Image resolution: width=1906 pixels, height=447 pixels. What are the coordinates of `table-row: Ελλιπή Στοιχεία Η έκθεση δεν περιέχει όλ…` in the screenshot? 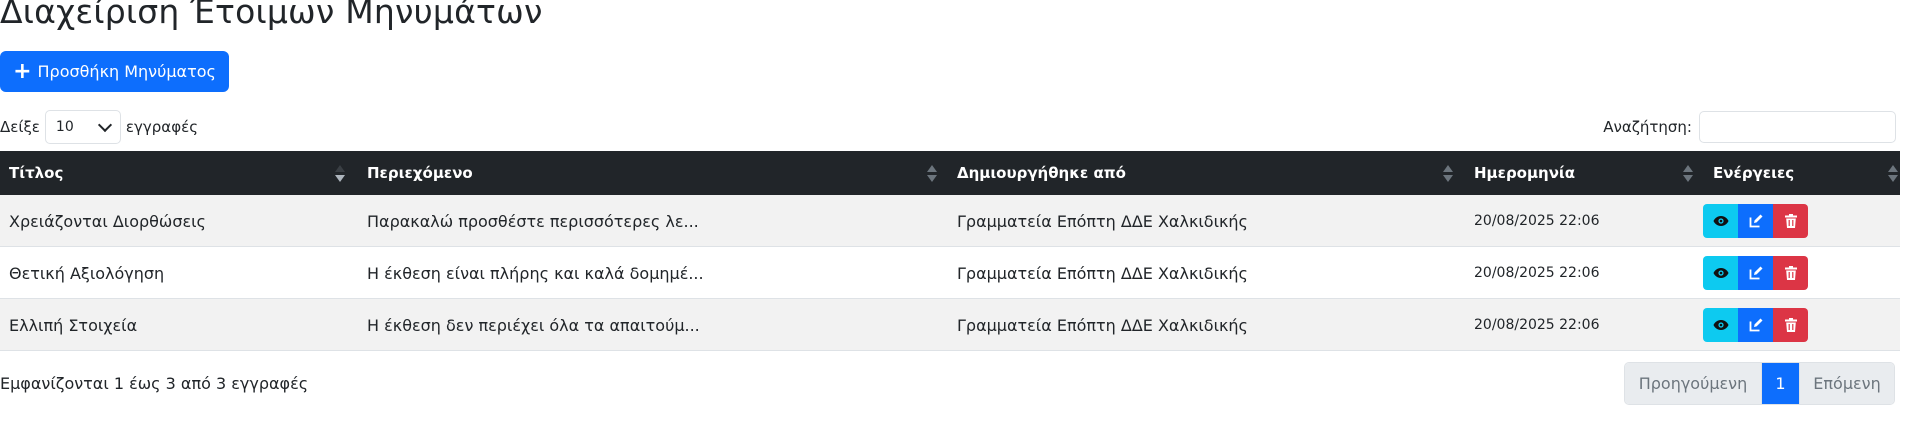 It's located at (950, 325).